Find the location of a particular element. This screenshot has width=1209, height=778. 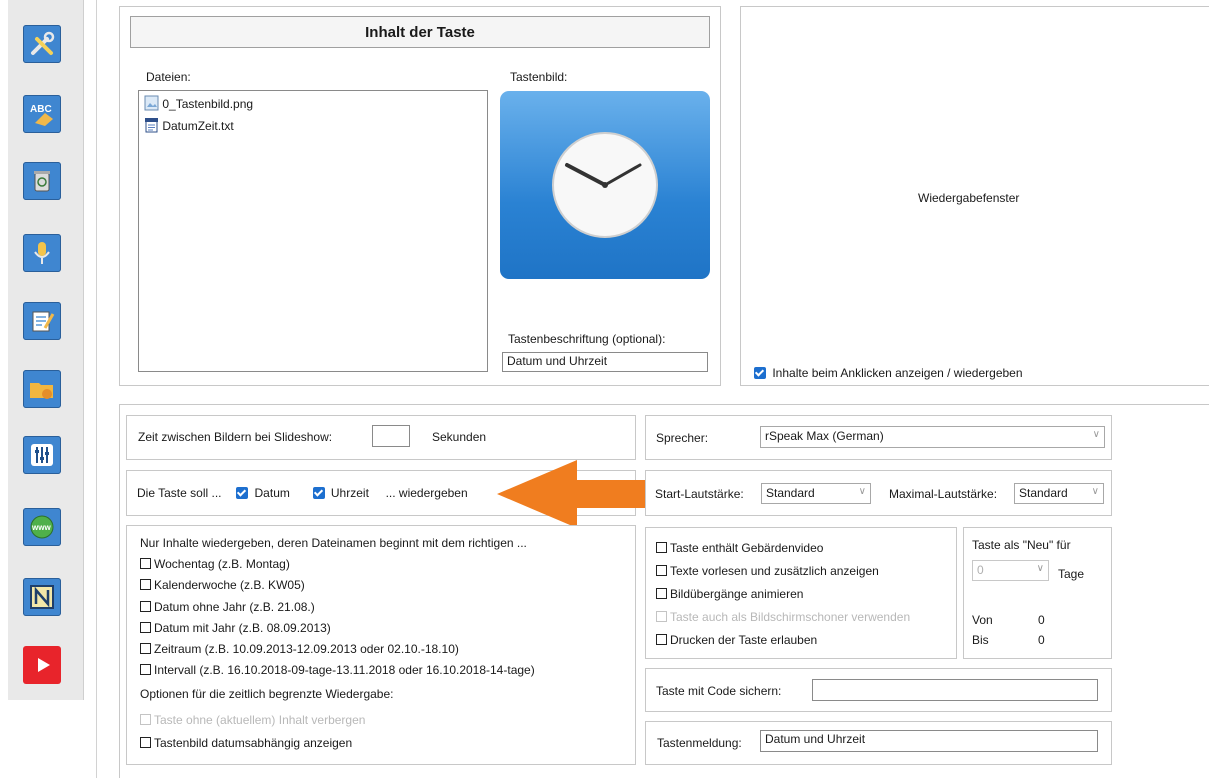

sidebar-edit-button is located at coordinates (42, 321).